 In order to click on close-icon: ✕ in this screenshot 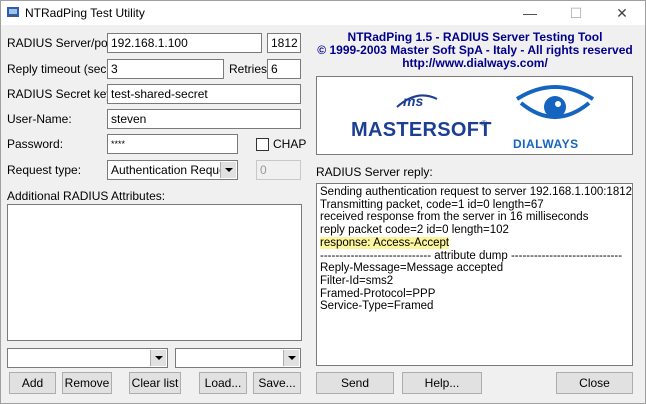, I will do `click(622, 13)`.